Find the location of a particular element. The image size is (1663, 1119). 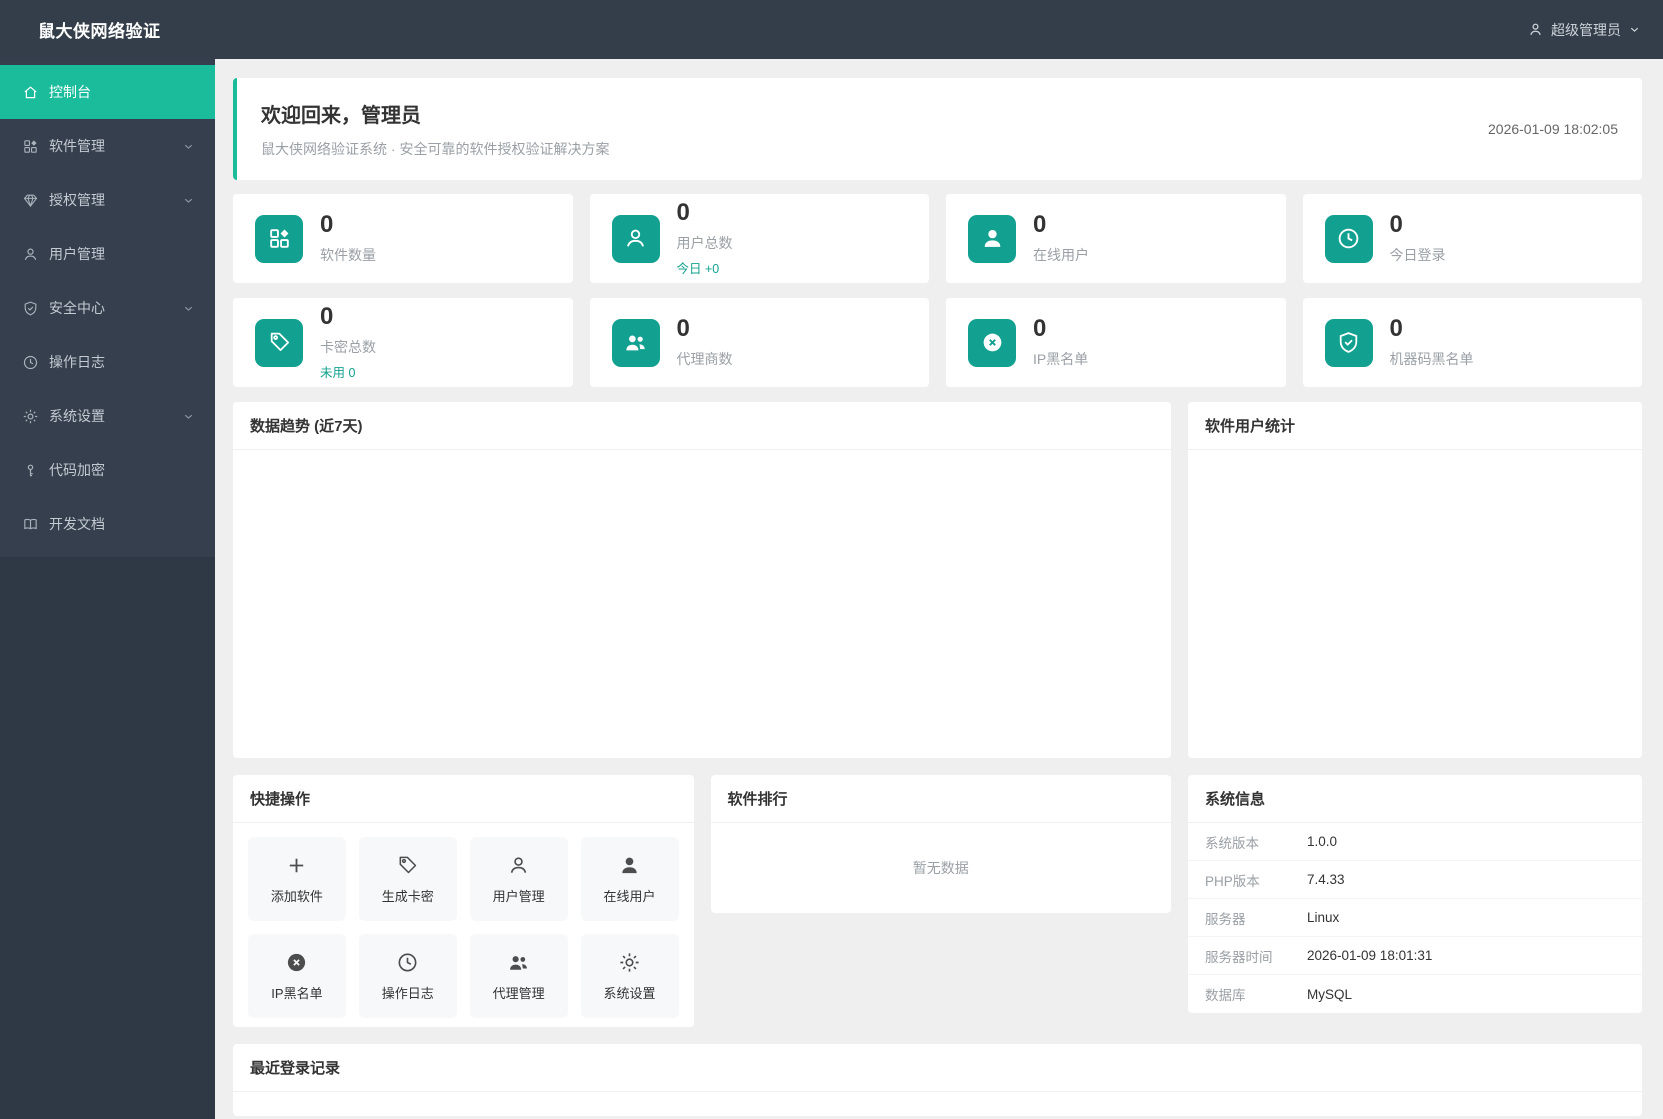

quick-action-label: 添加软件 is located at coordinates (296, 896).